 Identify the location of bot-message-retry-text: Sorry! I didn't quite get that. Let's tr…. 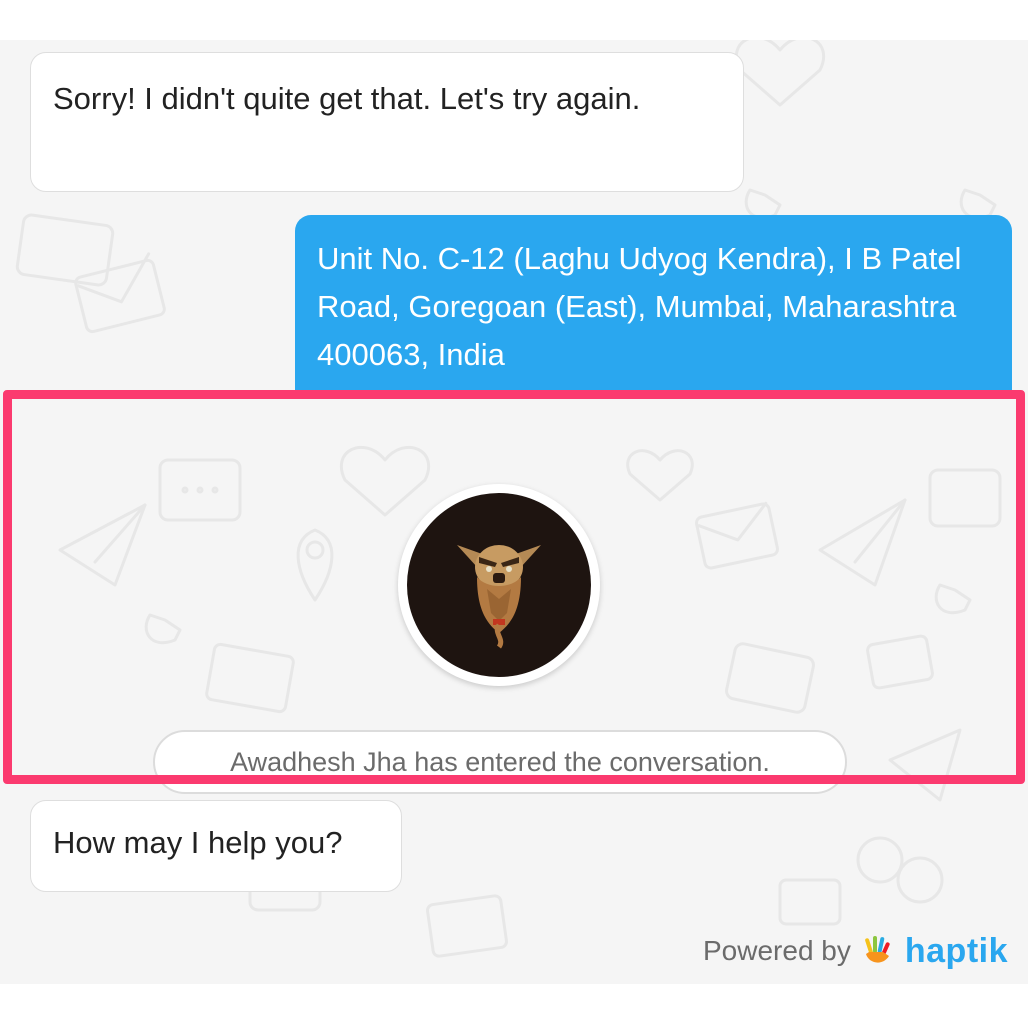
(347, 98).